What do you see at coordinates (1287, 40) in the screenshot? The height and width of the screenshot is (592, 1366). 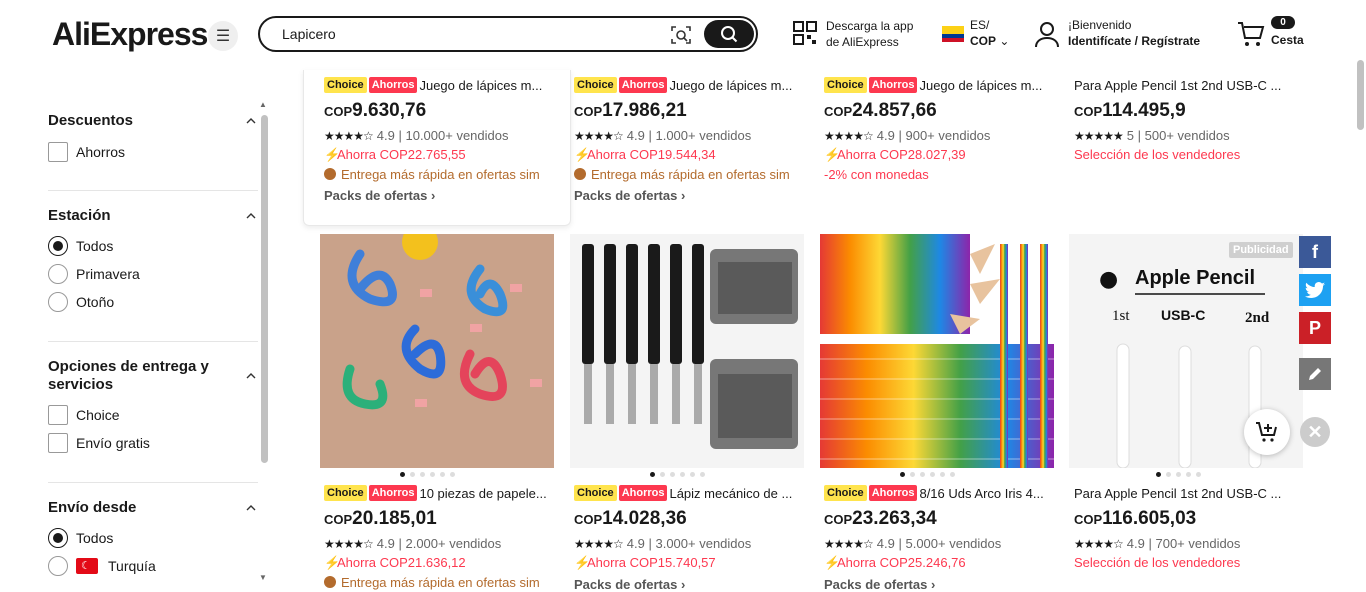 I see `cart-label: Cesta` at bounding box center [1287, 40].